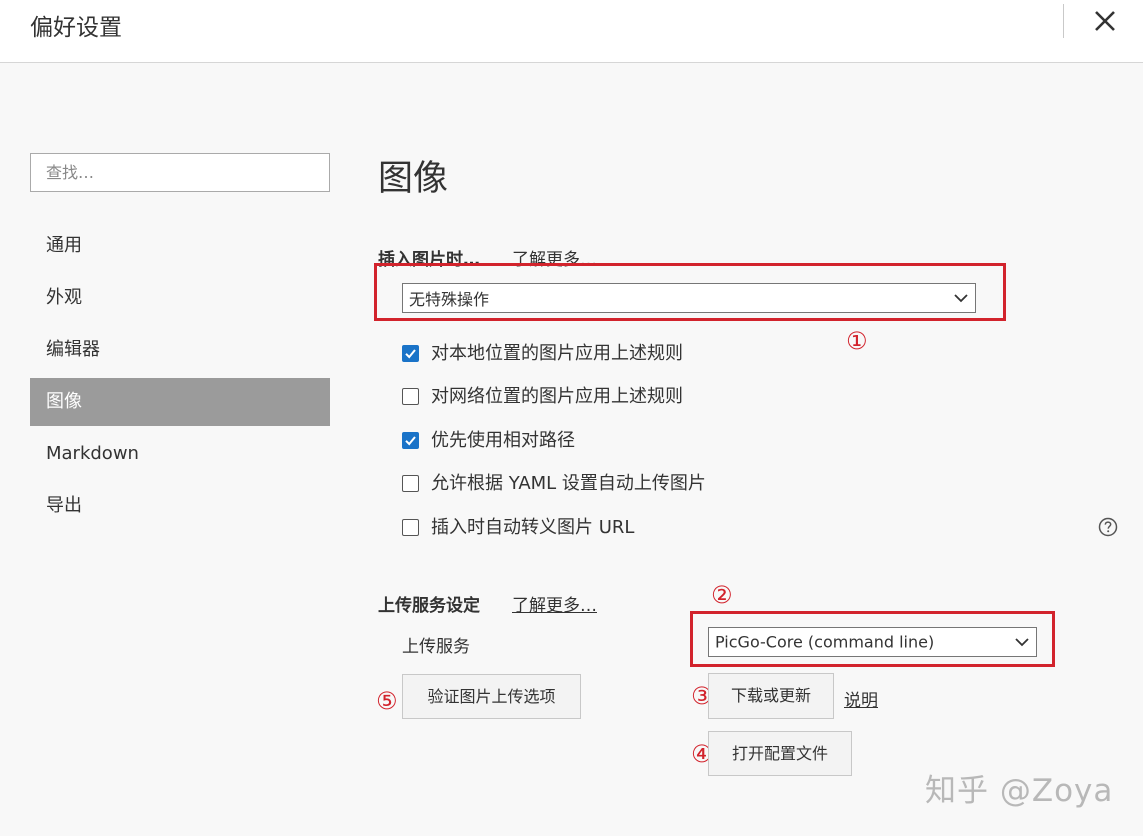 This screenshot has width=1143, height=836. I want to click on sidebar-item-editor: 编辑器, so click(180, 350).